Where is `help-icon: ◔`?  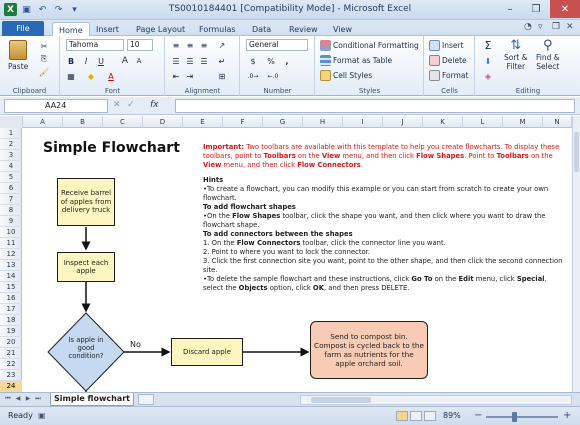
help-icon: ◔ is located at coordinates (528, 27).